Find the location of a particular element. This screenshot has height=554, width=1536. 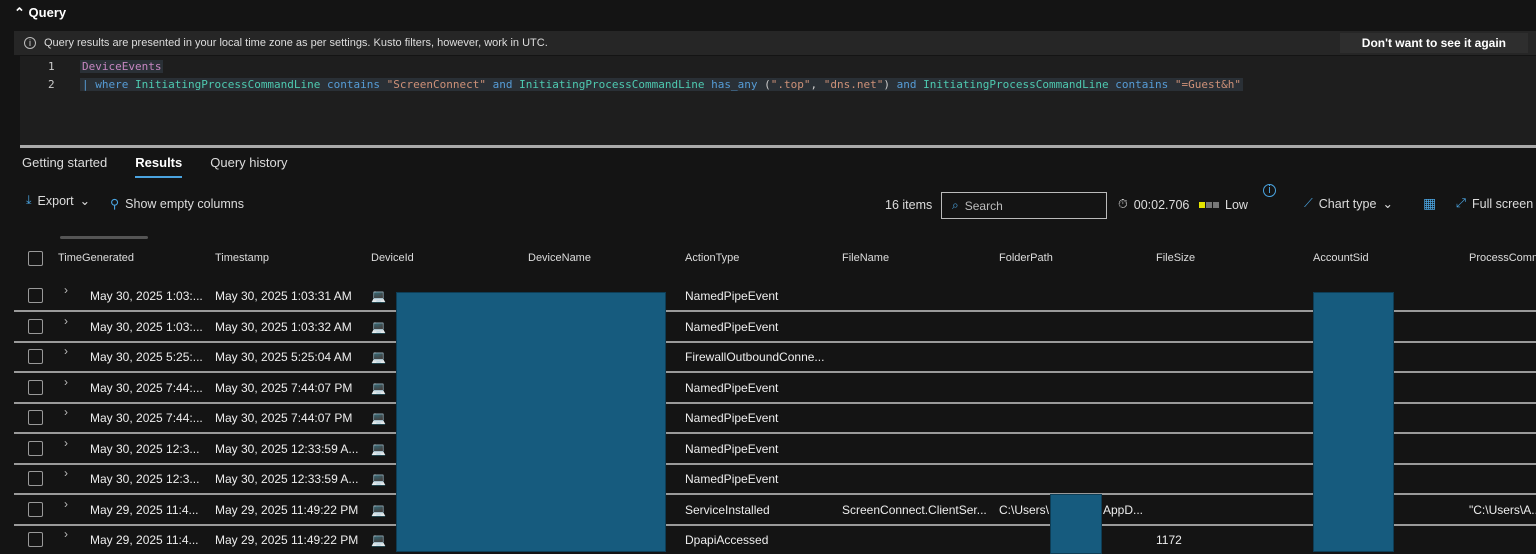

code-token: ( is located at coordinates (767, 84).